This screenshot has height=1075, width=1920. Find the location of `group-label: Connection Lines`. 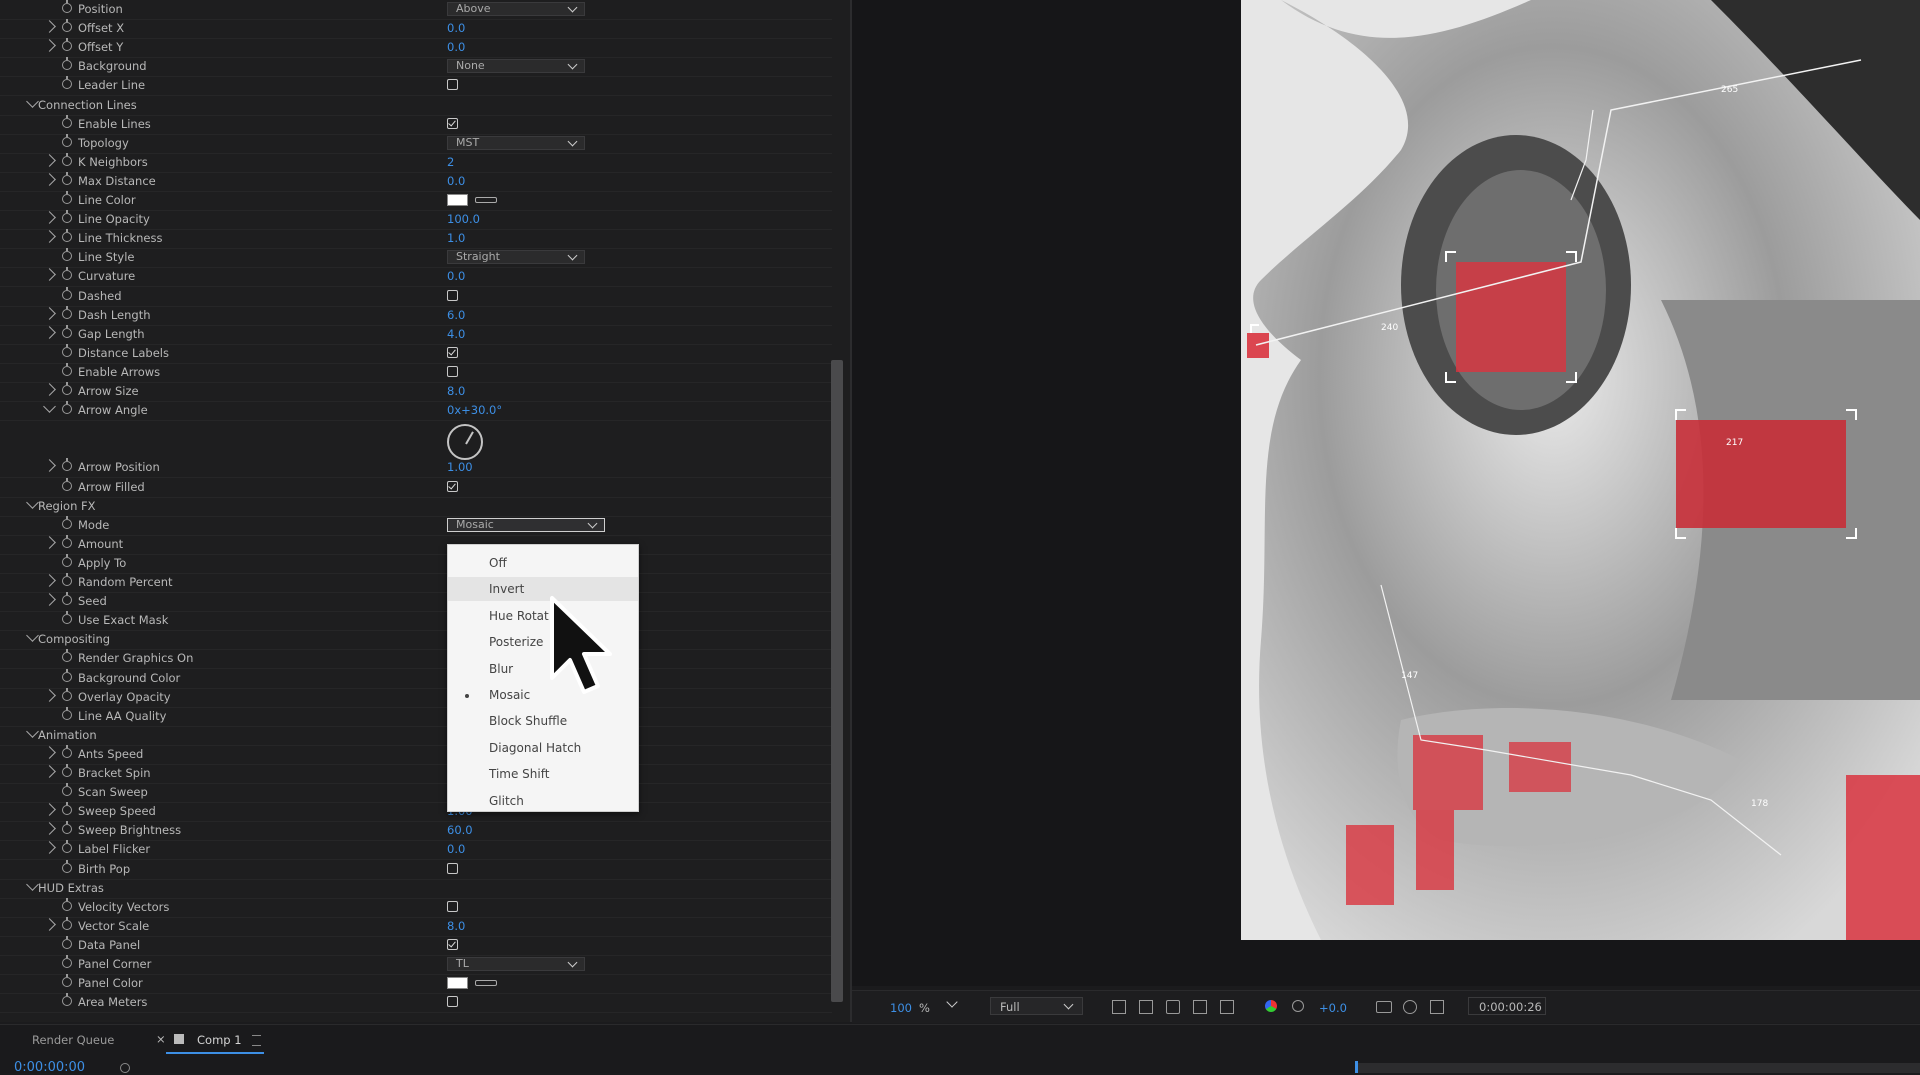

group-label: Connection Lines is located at coordinates (87, 105).